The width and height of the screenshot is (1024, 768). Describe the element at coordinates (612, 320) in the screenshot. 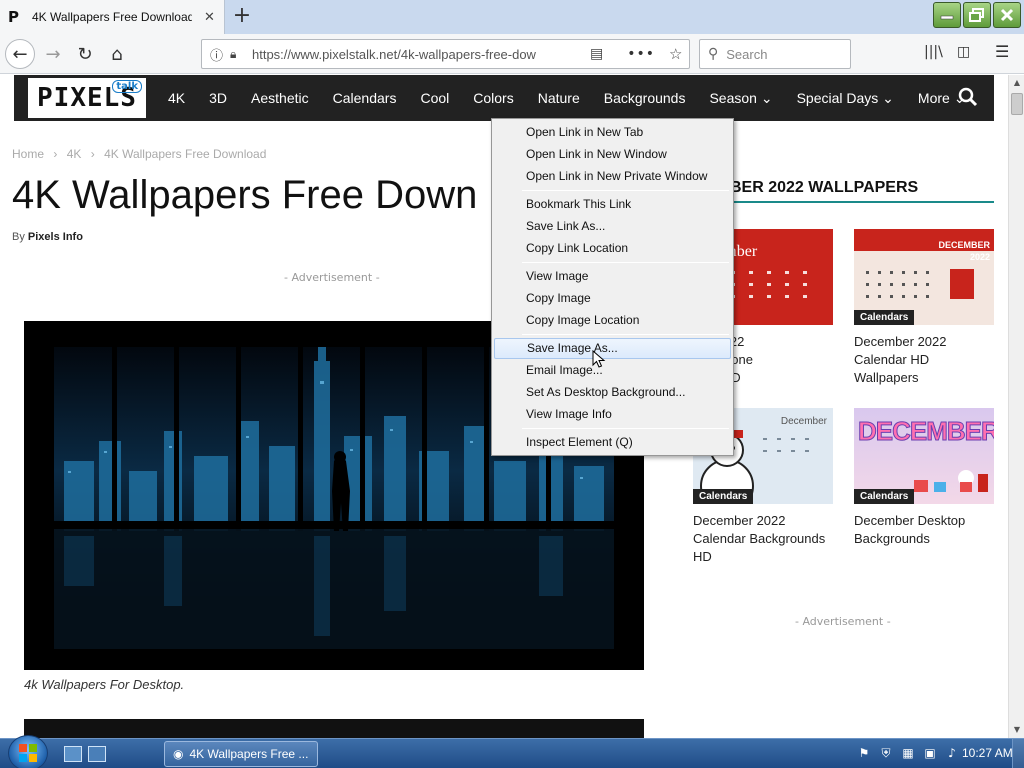

I see `menu-copy-image-location: Copy Image Location` at that location.